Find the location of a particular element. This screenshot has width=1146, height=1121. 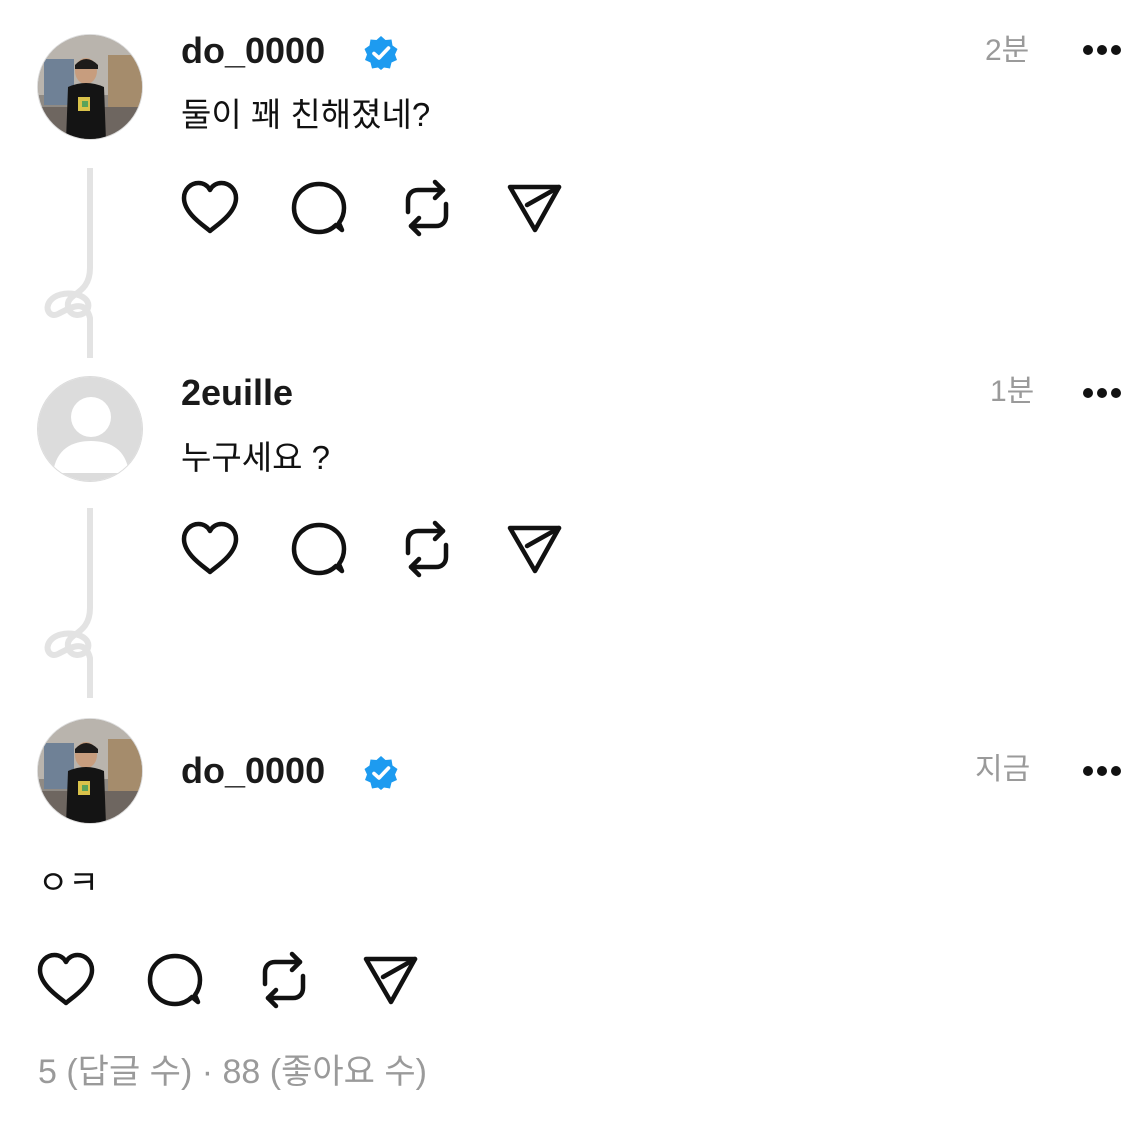

avatar-2euille is located at coordinates (90, 429).